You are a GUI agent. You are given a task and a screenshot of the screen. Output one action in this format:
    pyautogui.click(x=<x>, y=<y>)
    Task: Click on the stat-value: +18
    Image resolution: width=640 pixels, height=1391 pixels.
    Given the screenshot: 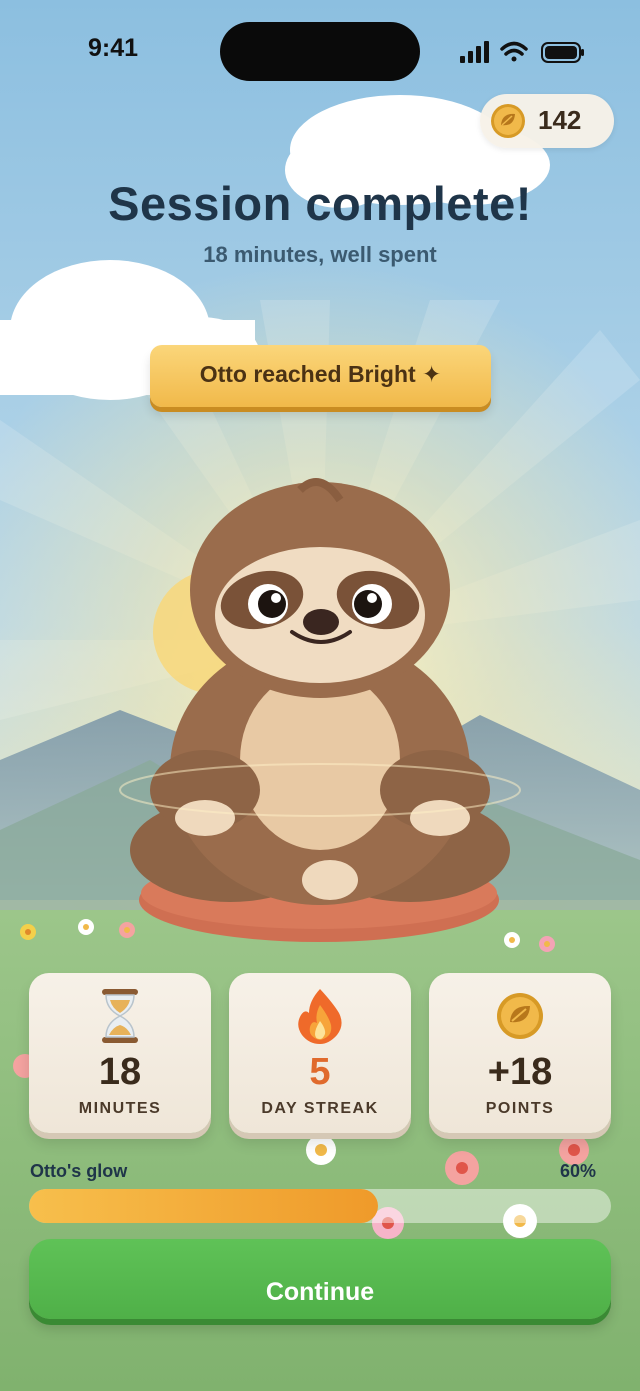 What is the action you would take?
    pyautogui.click(x=520, y=1072)
    